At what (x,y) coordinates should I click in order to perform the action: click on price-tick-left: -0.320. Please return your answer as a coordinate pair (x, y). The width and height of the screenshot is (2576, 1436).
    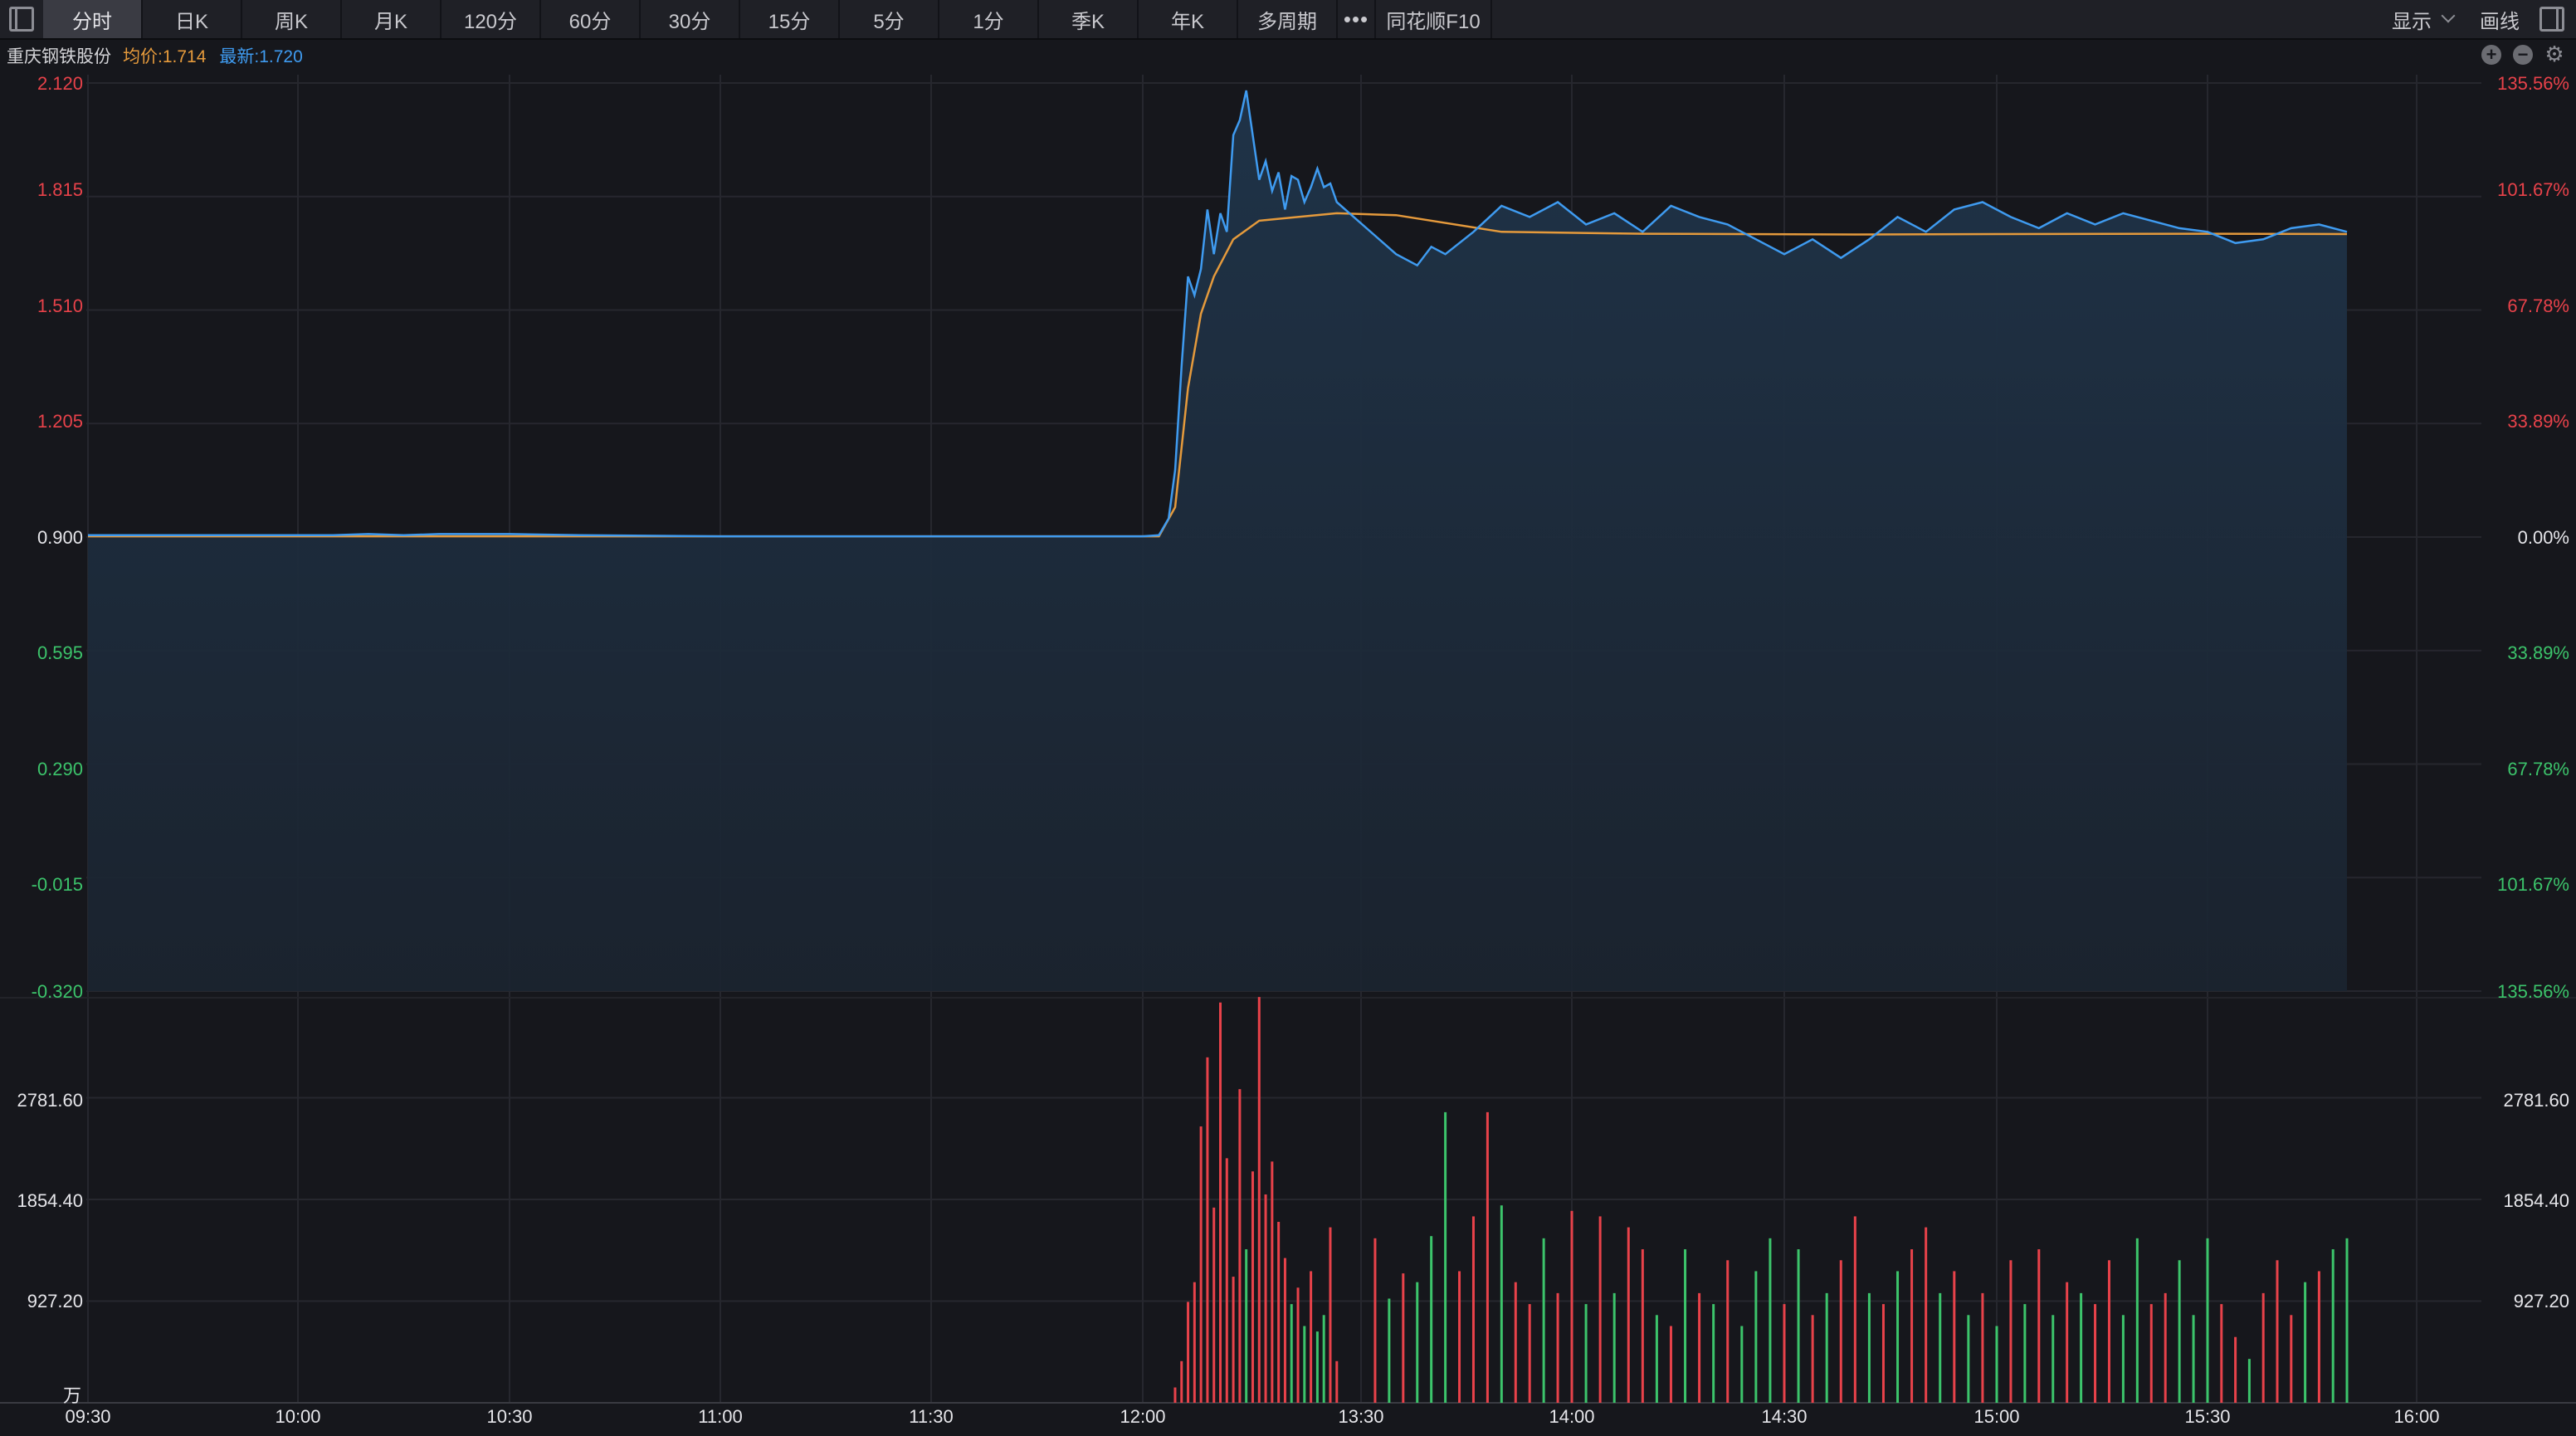
    Looking at the image, I should click on (57, 992).